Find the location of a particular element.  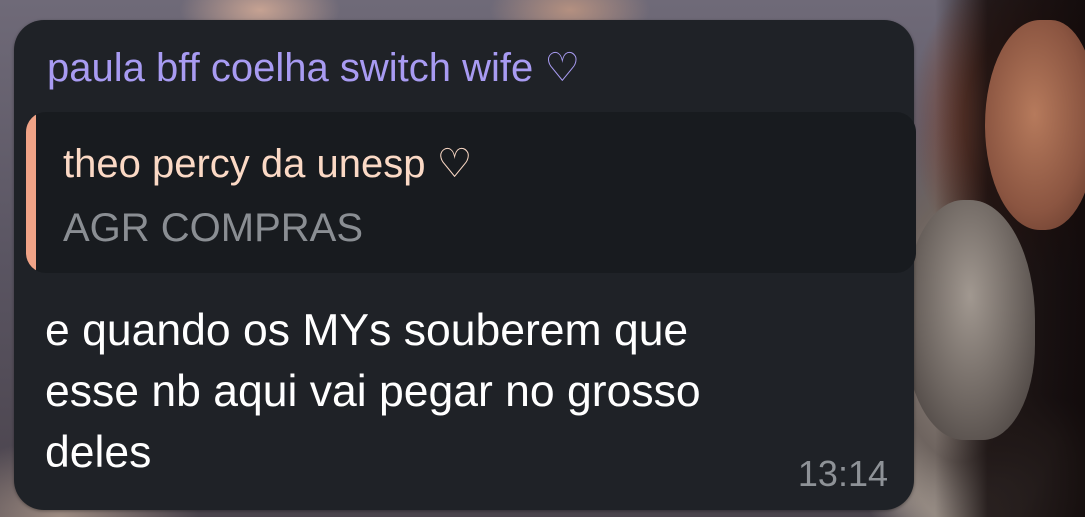

wallpaper-photo-dog is located at coordinates (970, 320).